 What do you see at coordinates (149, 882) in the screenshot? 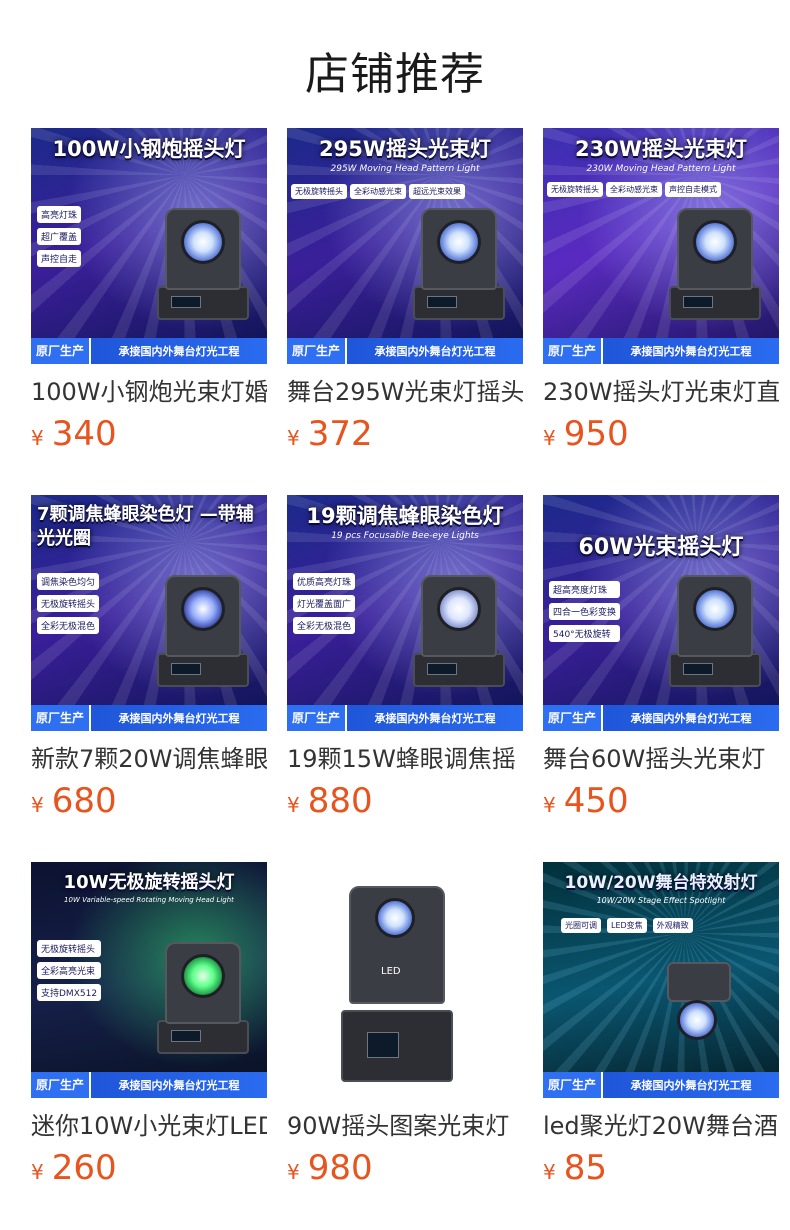
I see `image-headline: 10W无极旋转摇头灯` at bounding box center [149, 882].